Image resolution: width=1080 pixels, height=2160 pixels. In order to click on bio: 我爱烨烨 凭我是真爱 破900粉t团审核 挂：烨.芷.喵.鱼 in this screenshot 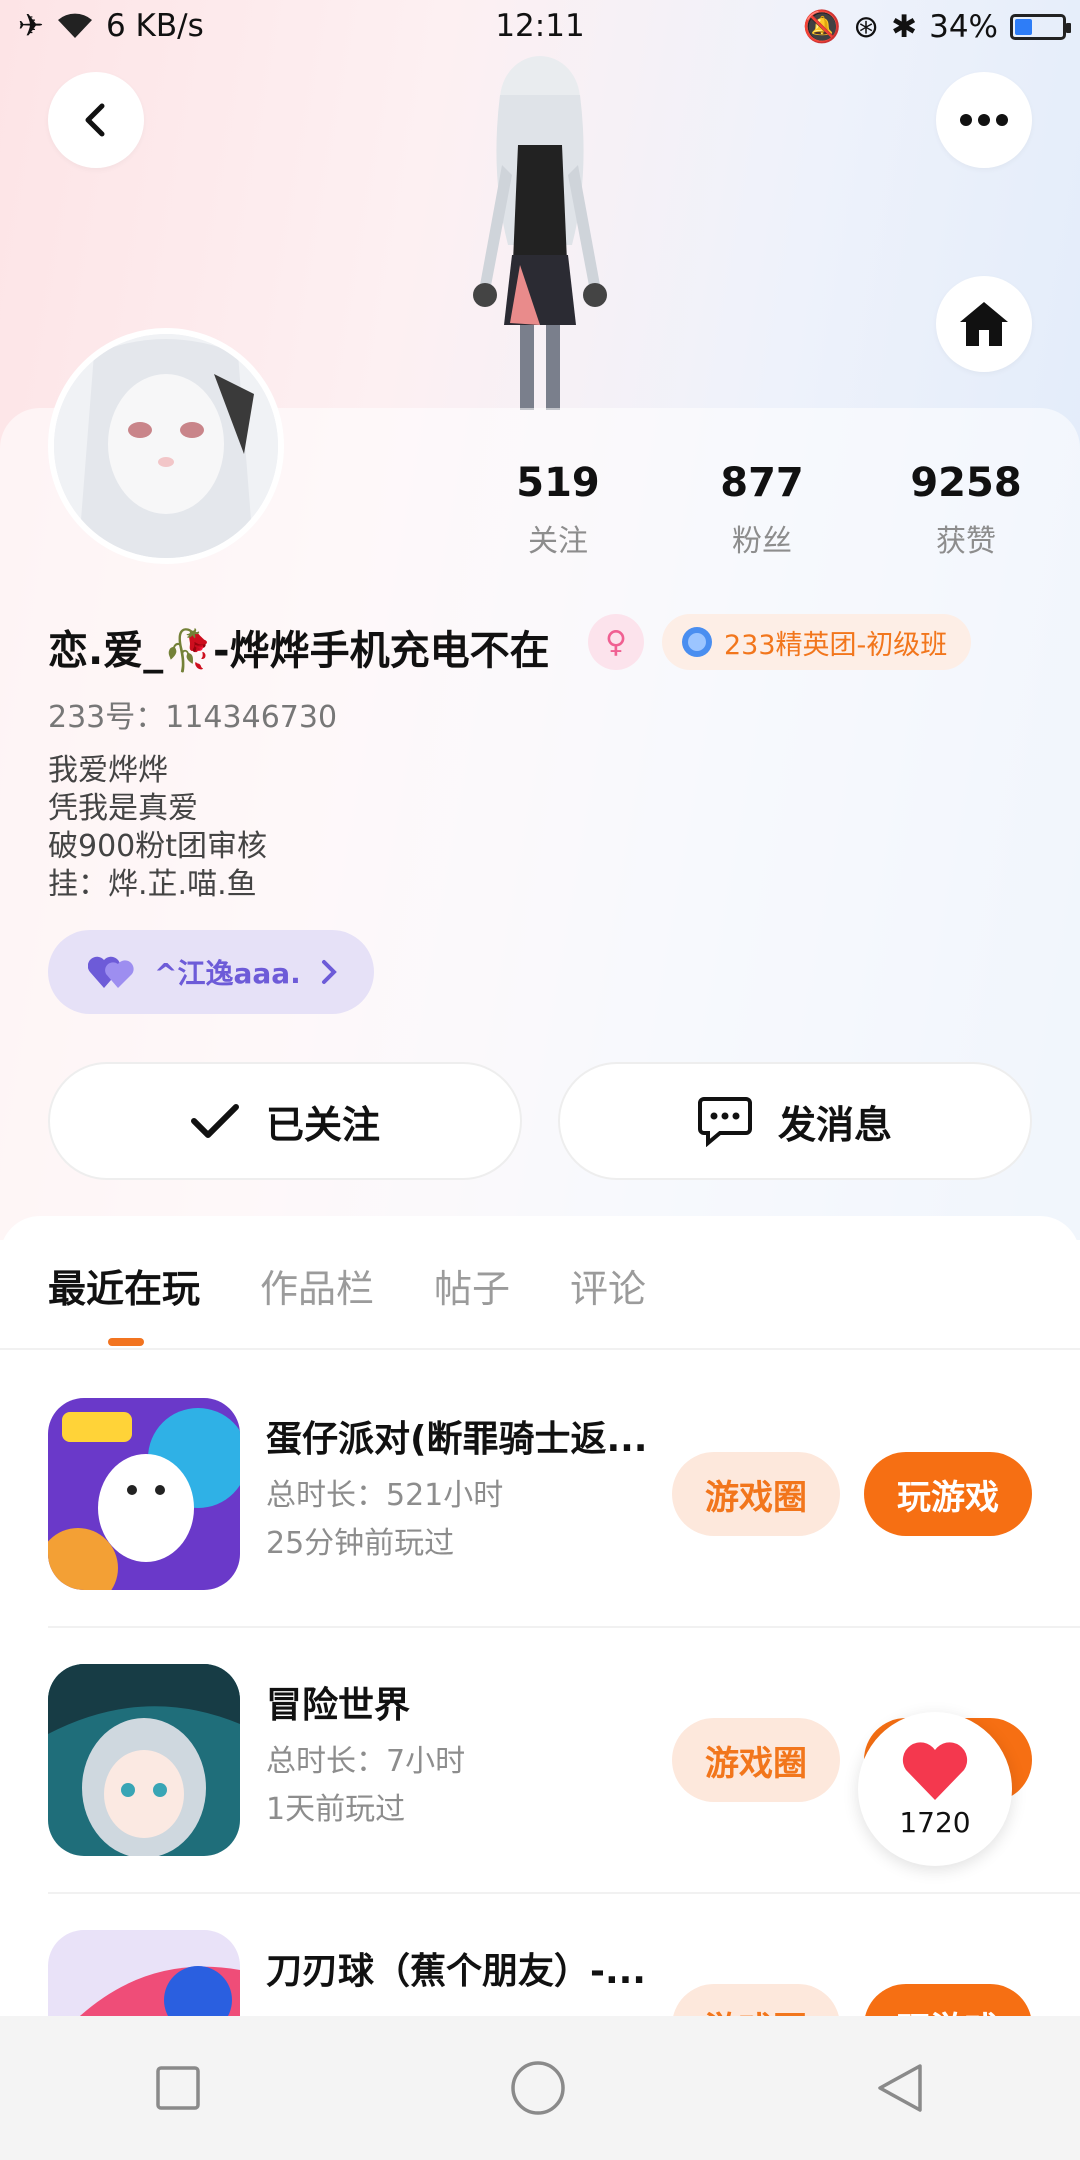, I will do `click(157, 828)`.